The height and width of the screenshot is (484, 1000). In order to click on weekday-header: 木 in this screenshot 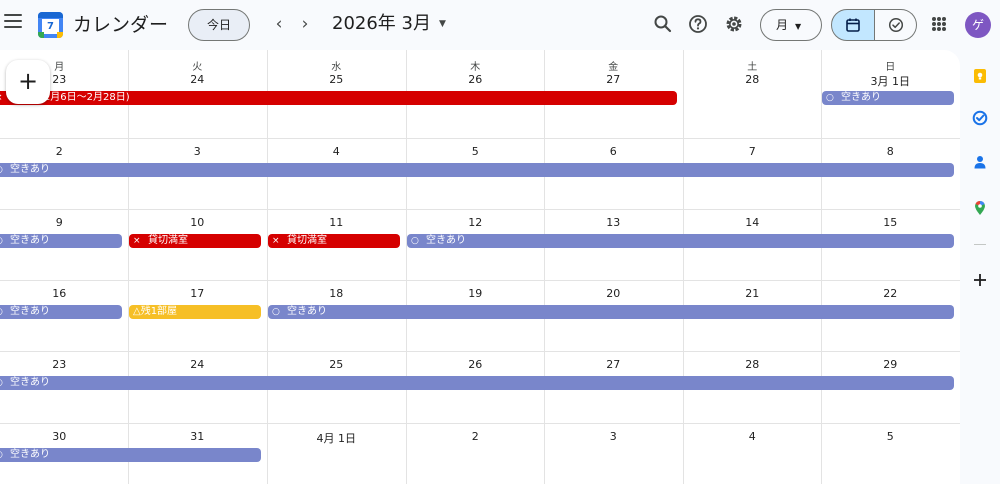, I will do `click(475, 67)`.